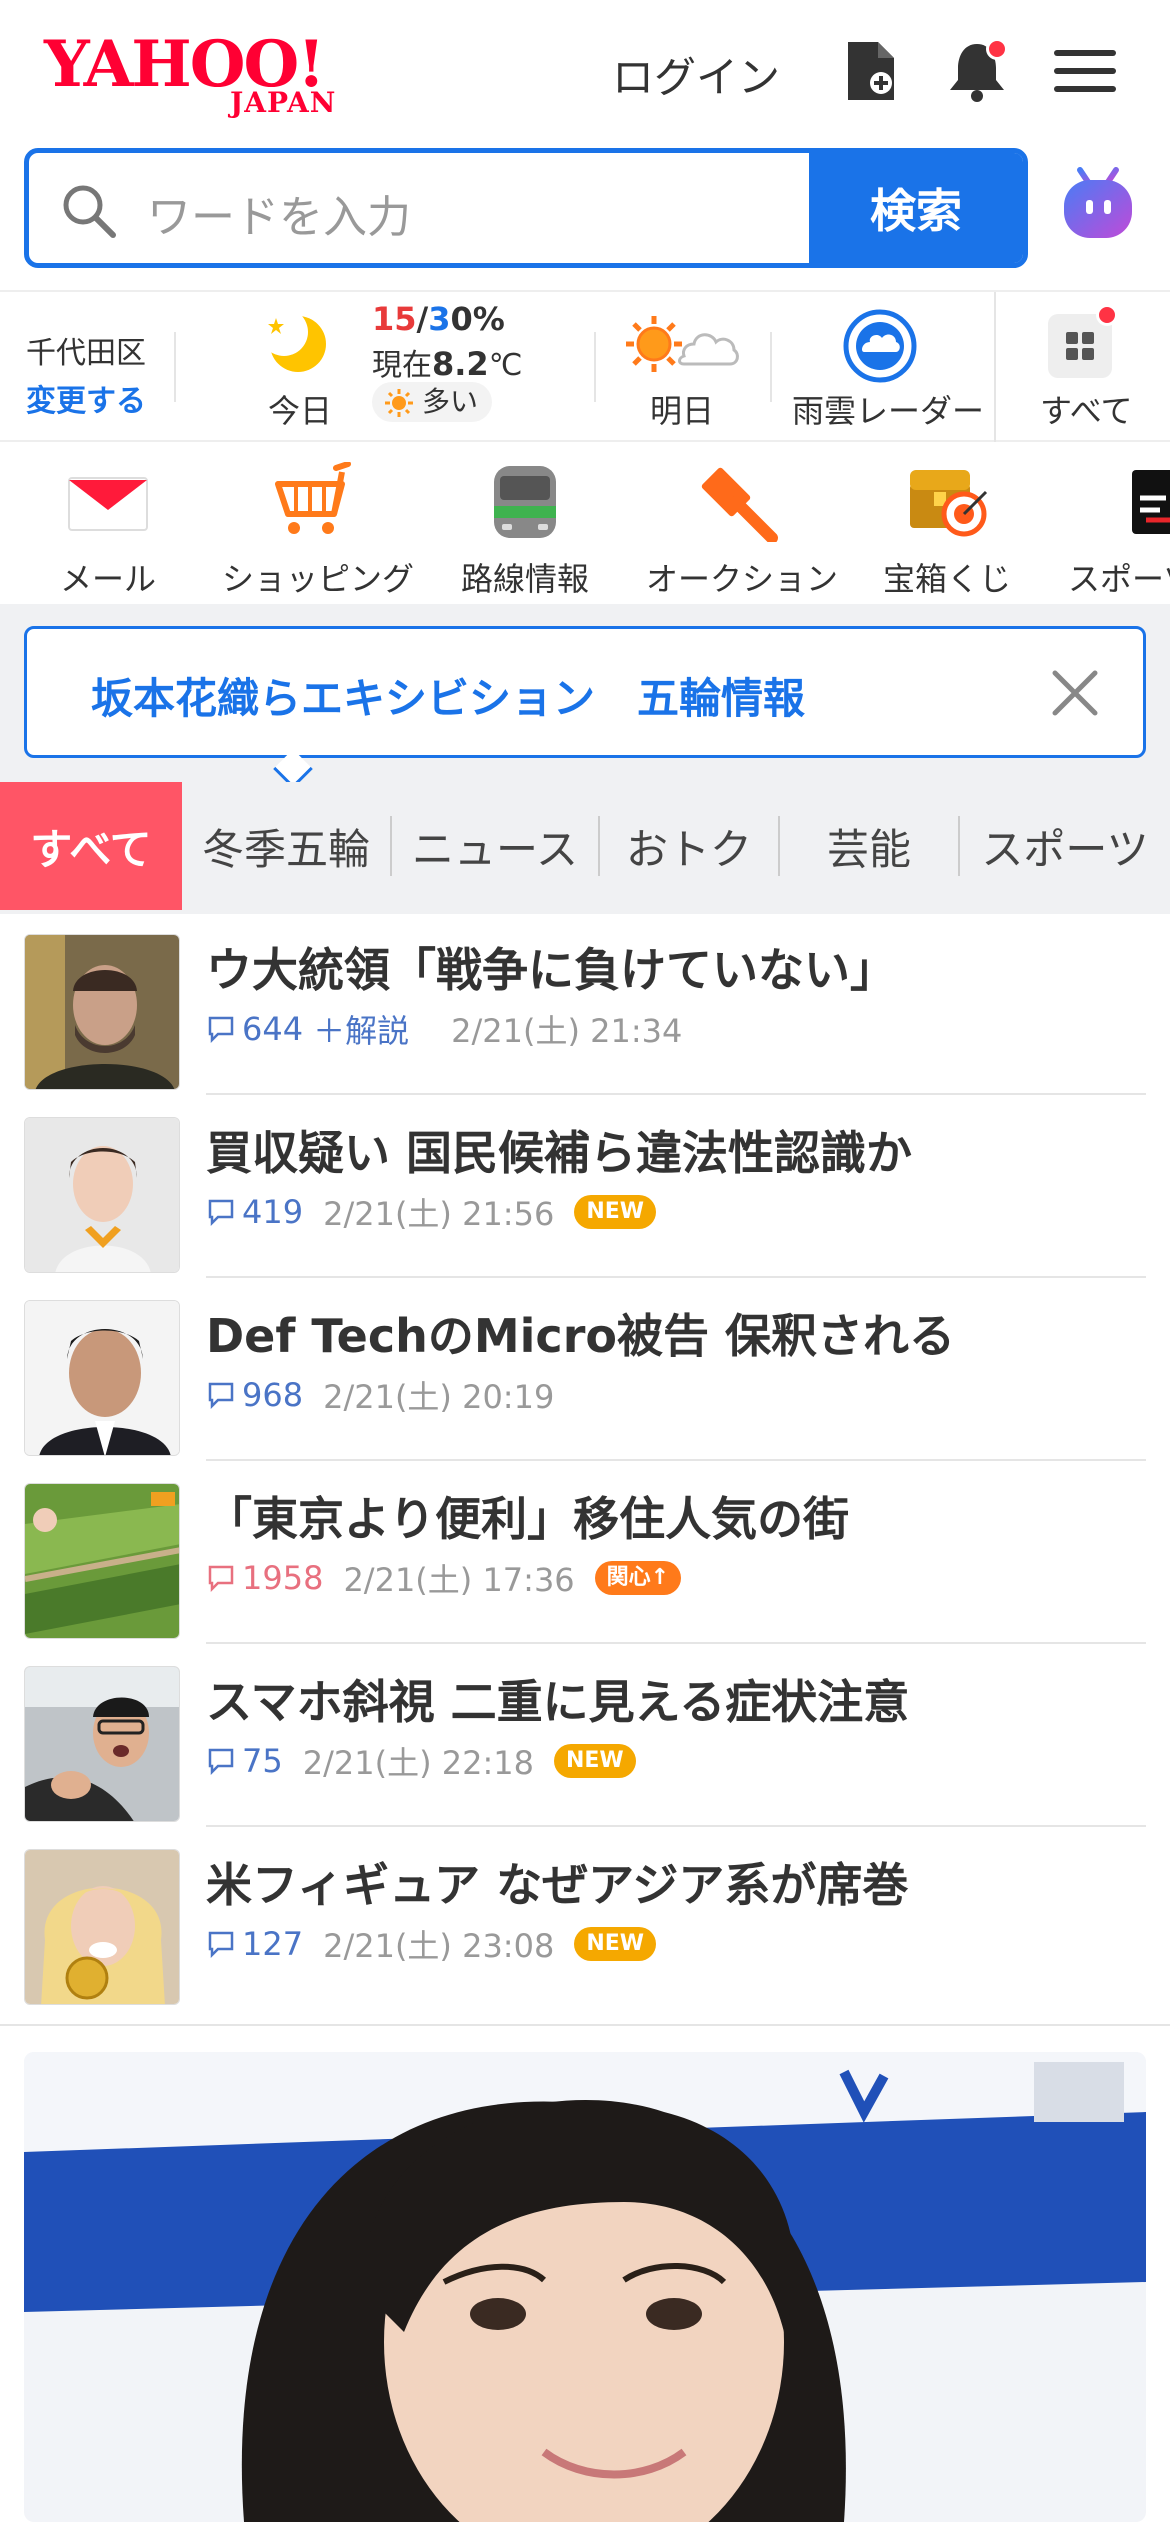 This screenshot has height=2532, width=1170. What do you see at coordinates (460, 364) in the screenshot?
I see `current-temp-value: 8.2` at bounding box center [460, 364].